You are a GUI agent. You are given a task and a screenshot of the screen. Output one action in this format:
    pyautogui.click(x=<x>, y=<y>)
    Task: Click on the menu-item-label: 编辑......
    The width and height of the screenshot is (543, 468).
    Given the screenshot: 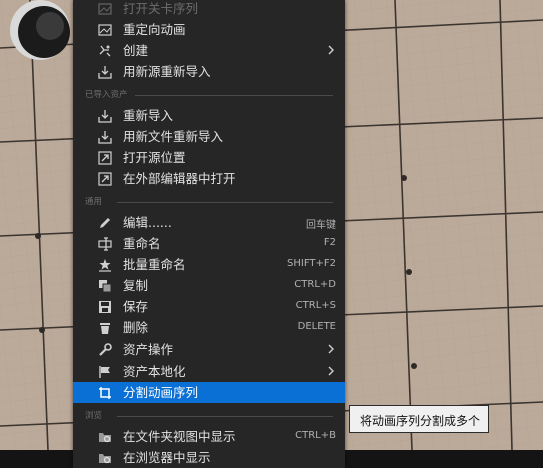 What is the action you would take?
    pyautogui.click(x=147, y=222)
    